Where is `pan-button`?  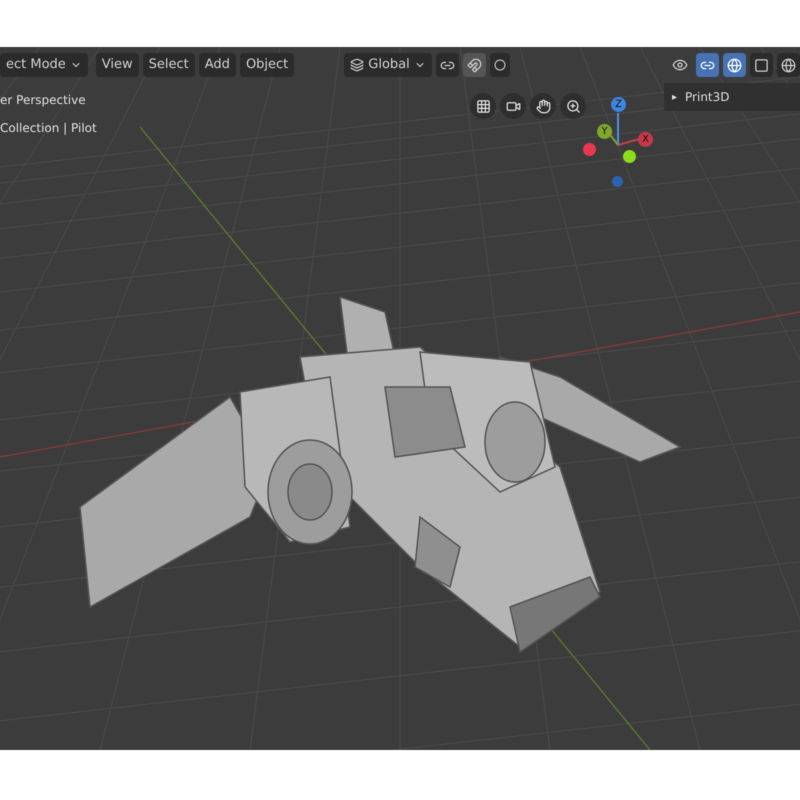
pan-button is located at coordinates (543, 106).